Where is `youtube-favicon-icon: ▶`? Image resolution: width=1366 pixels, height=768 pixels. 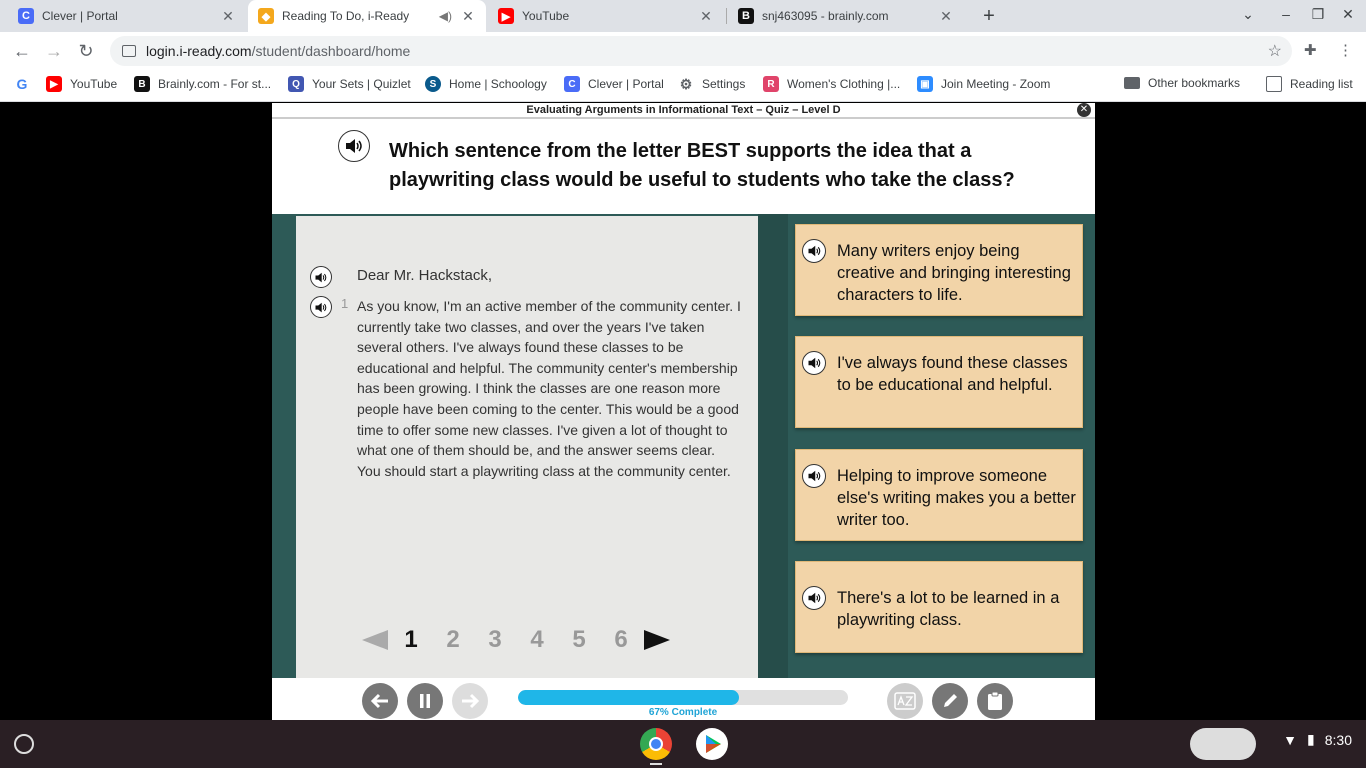 youtube-favicon-icon: ▶ is located at coordinates (506, 16).